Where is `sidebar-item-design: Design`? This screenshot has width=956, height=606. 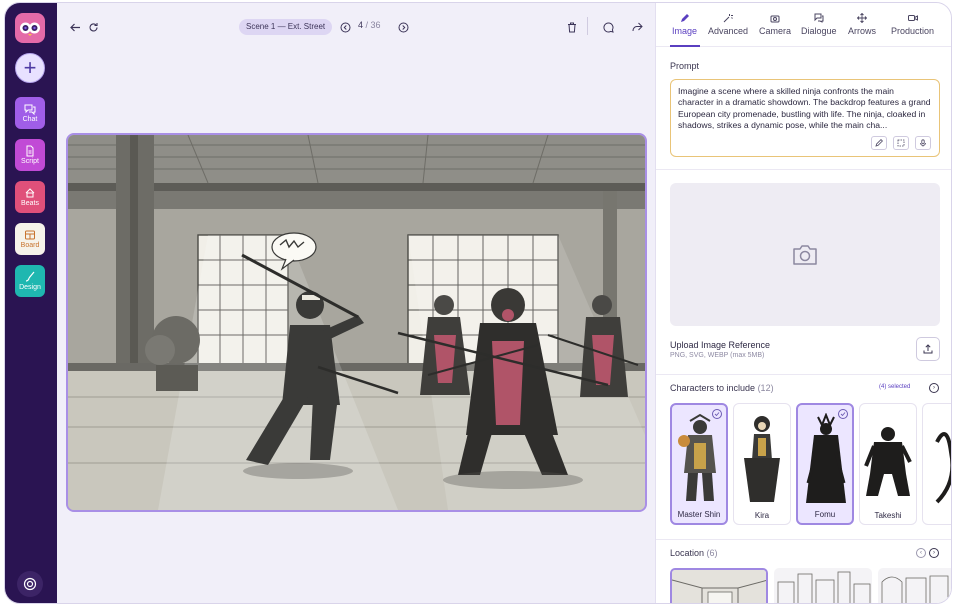
sidebar-item-design: Design is located at coordinates (30, 281).